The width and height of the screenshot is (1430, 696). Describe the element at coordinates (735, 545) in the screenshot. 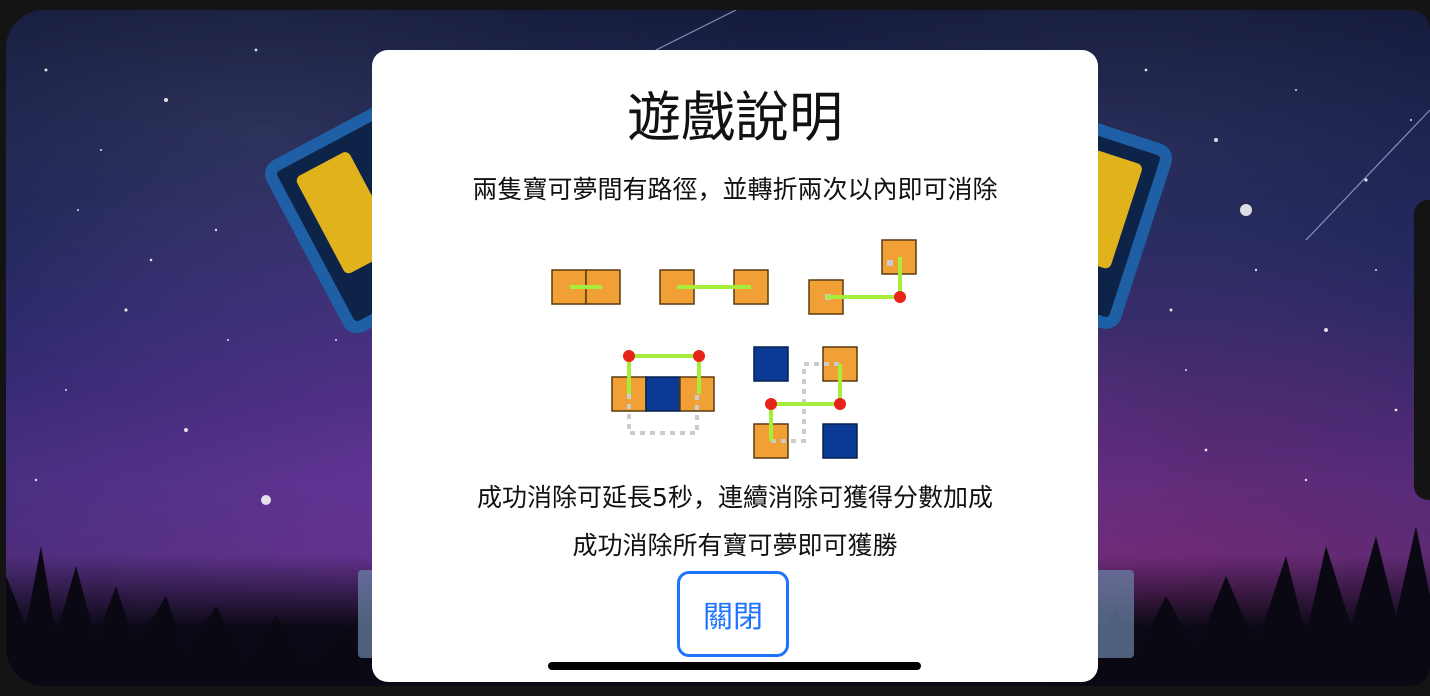

I see `win-text: 成功消除所有寶可夢即可獲勝` at that location.